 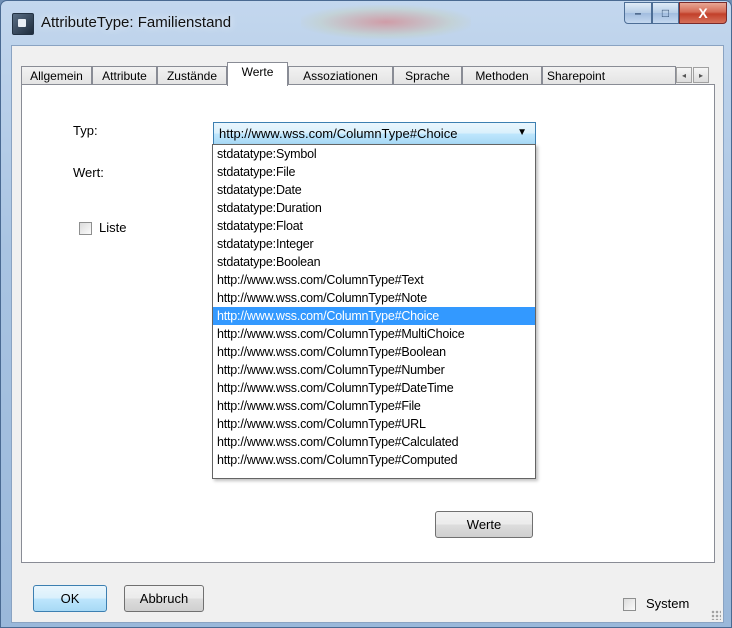 What do you see at coordinates (257, 74) in the screenshot?
I see `tab-werte: Werte` at bounding box center [257, 74].